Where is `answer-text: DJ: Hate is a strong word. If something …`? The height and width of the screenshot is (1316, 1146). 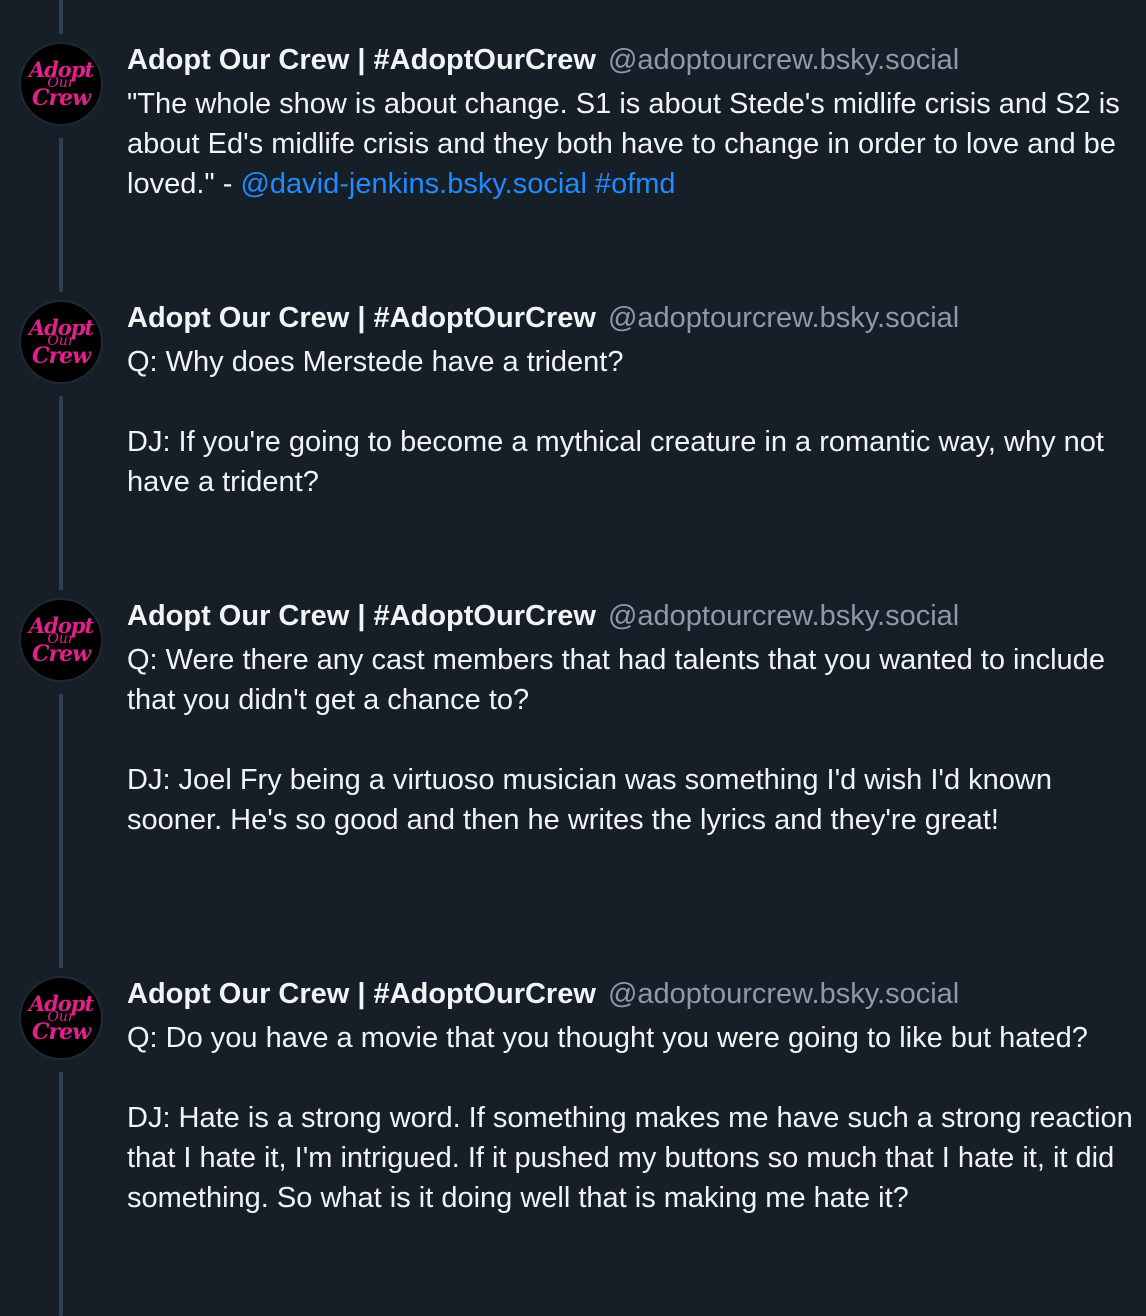
answer-text: DJ: Hate is a strong word. If something … is located at coordinates (630, 1158).